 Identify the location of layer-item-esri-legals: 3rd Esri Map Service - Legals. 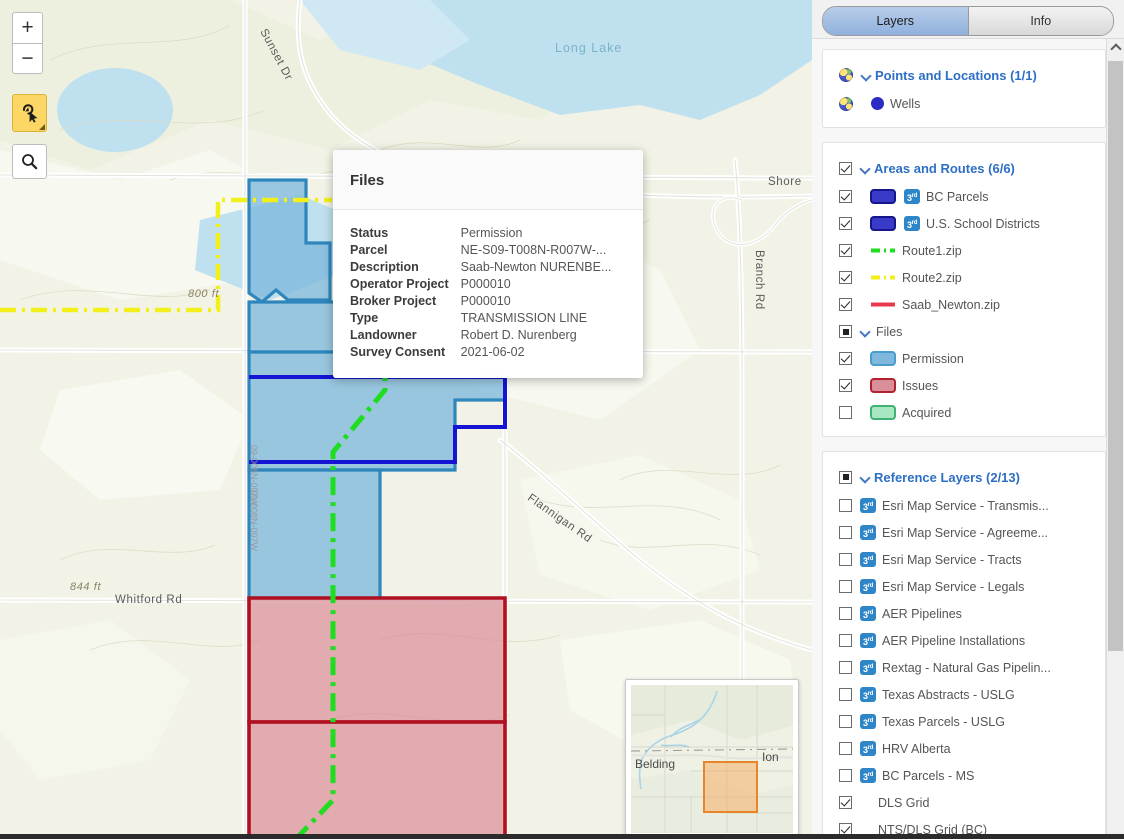
(964, 586).